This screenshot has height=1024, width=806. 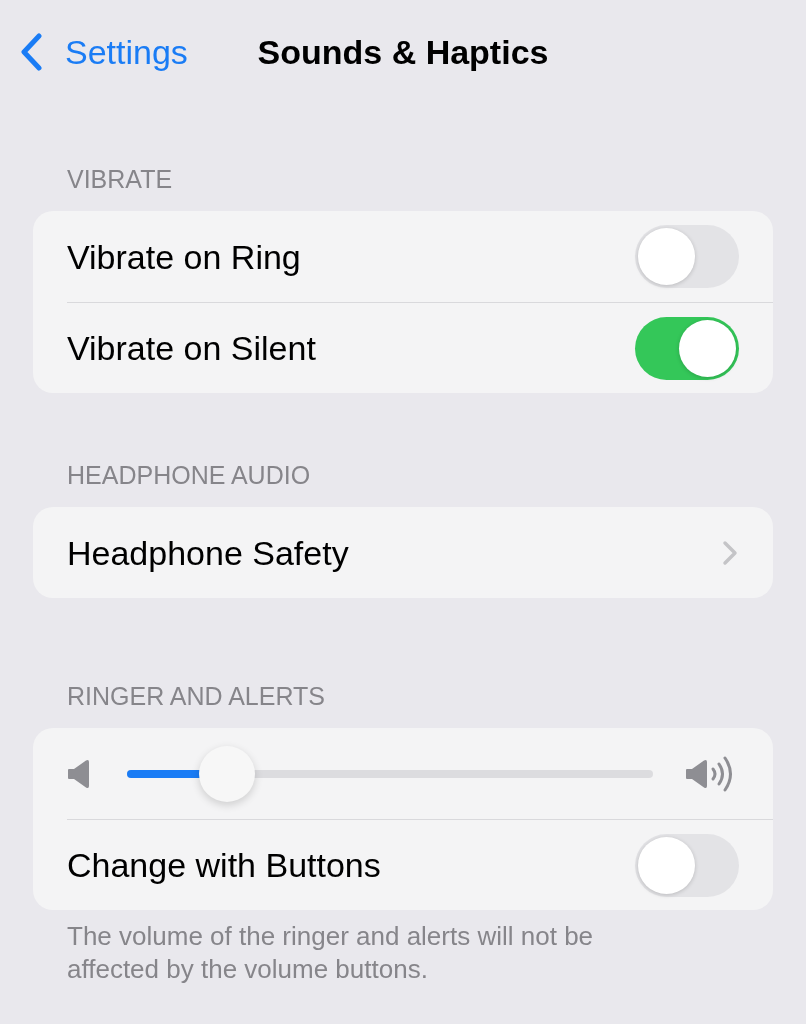 What do you see at coordinates (403, 52) in the screenshot?
I see `nav-title: Sounds & Haptics` at bounding box center [403, 52].